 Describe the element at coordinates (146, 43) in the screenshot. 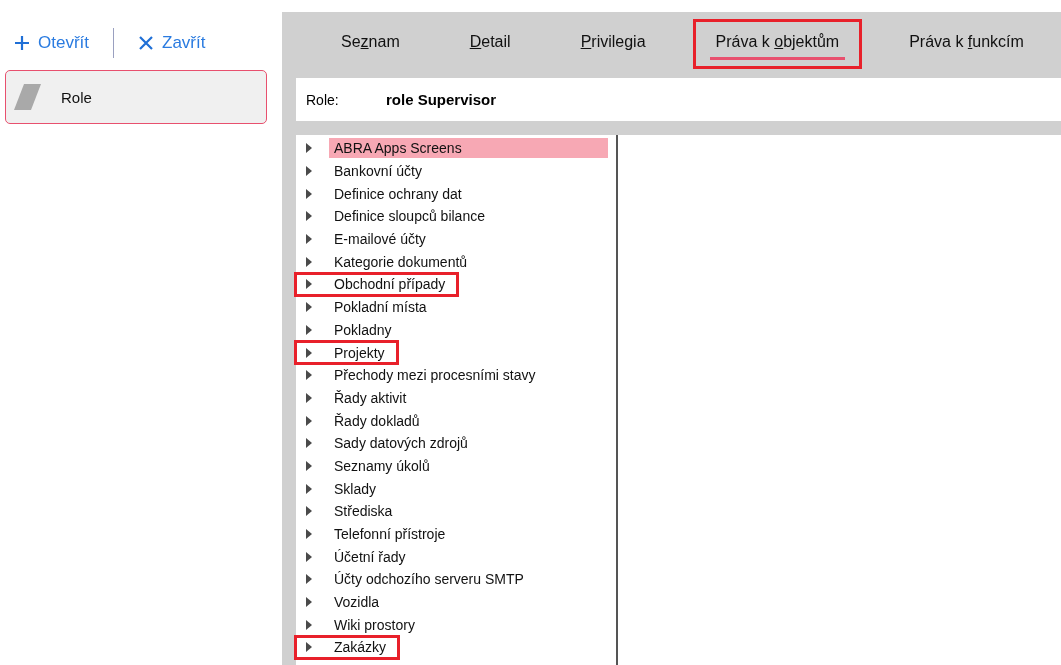

I see `close-icon` at that location.